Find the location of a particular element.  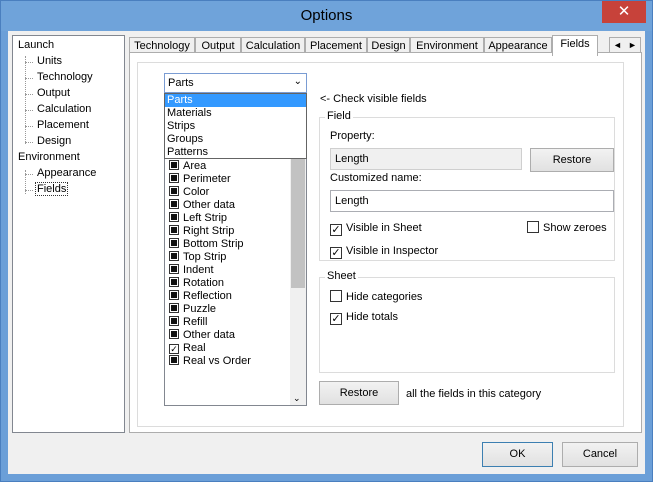

field-list-item-label: Top Strip is located at coordinates (205, 257).